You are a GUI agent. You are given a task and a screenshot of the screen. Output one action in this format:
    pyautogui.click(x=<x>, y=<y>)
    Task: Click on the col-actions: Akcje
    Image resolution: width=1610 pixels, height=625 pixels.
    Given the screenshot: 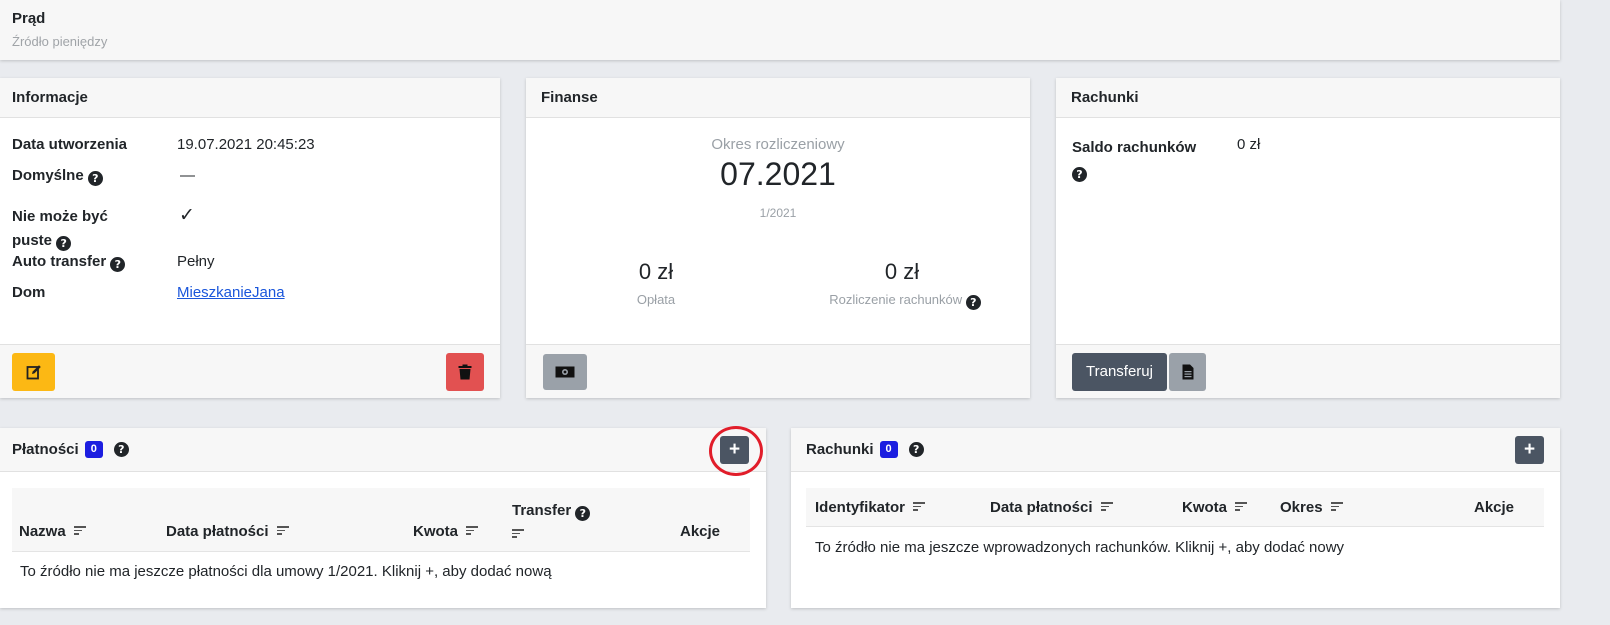 What is the action you would take?
    pyautogui.click(x=700, y=531)
    